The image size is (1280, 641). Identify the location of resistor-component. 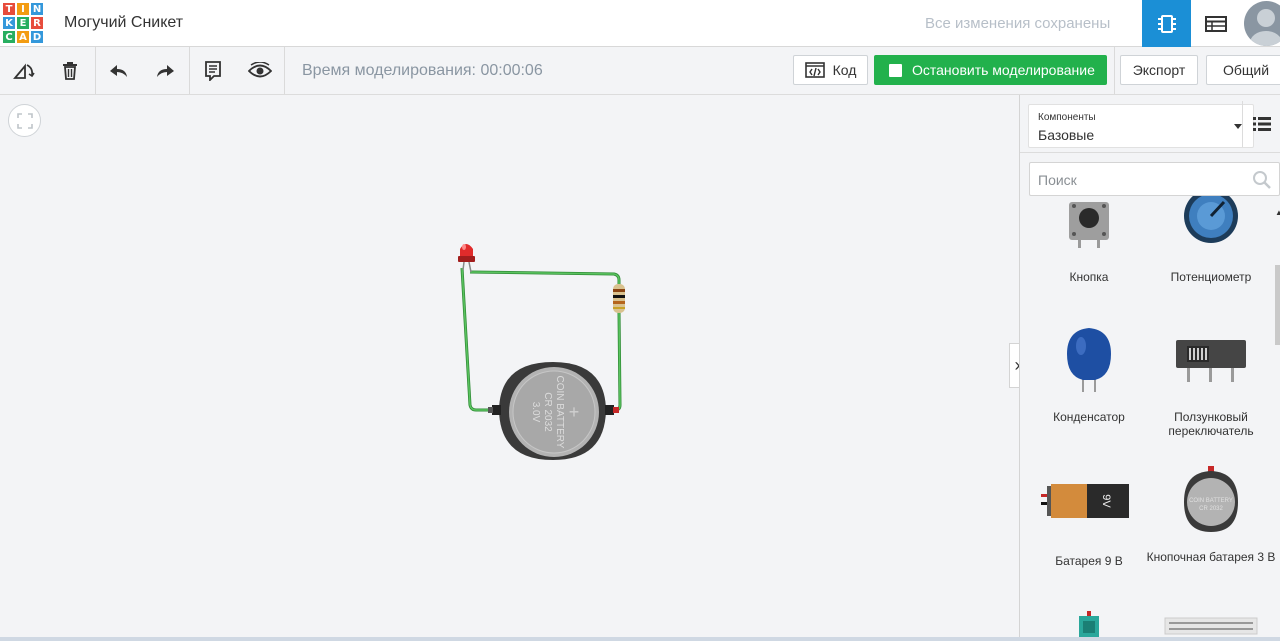
(619, 298).